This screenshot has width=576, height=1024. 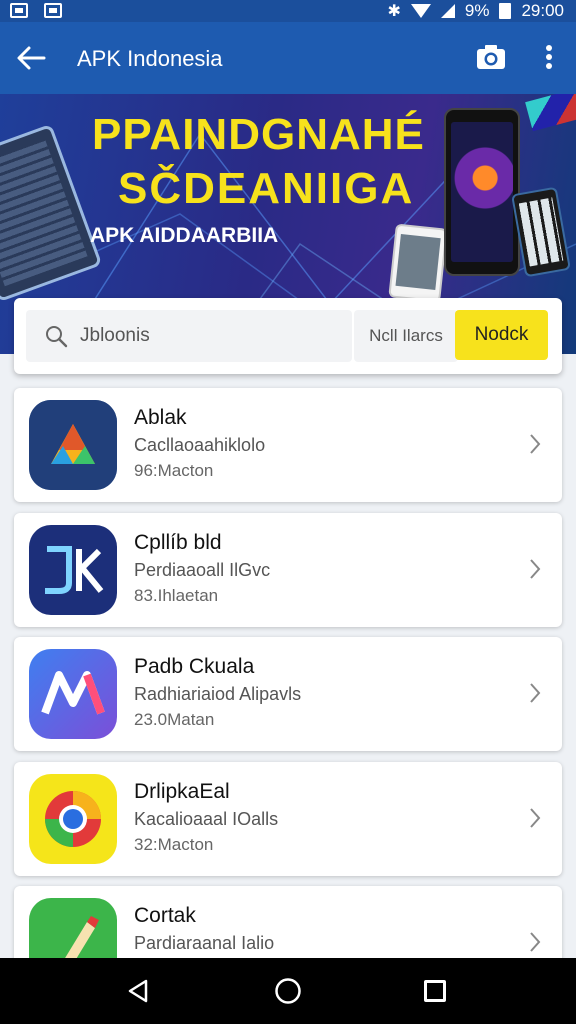 What do you see at coordinates (420, 11) in the screenshot?
I see `wifi-icon` at bounding box center [420, 11].